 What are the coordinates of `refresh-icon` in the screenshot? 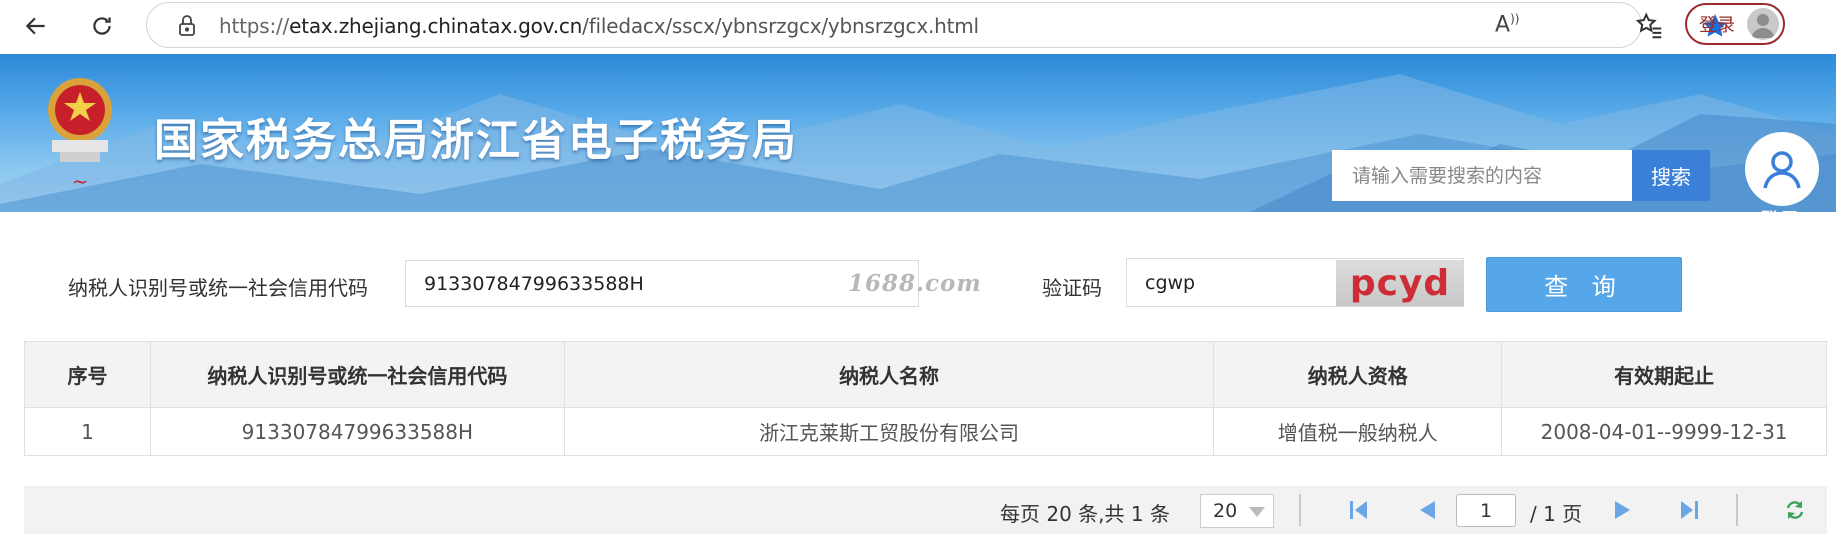 It's located at (102, 26).